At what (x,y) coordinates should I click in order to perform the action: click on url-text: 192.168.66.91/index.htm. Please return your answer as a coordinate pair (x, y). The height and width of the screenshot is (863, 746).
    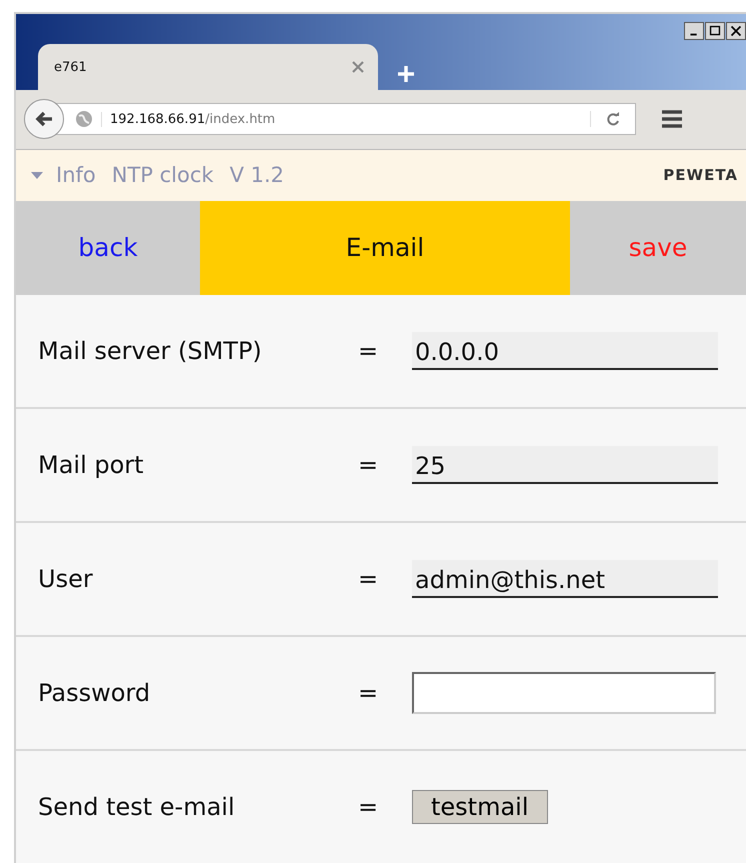
    Looking at the image, I should click on (188, 119).